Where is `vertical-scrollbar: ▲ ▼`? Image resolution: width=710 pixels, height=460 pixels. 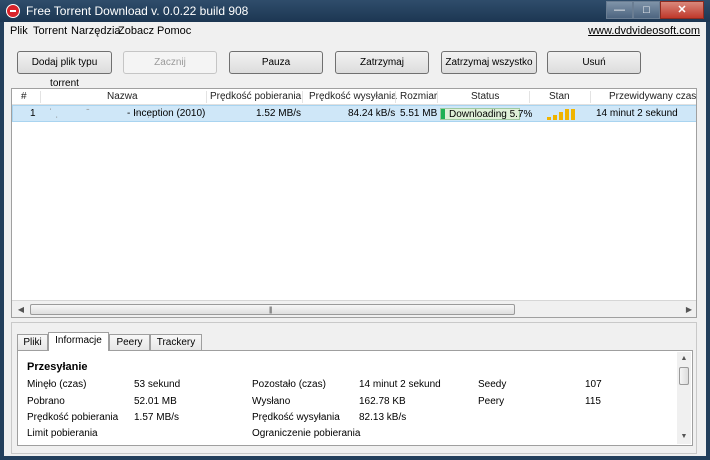
vertical-scrollbar: ▲ ▼ is located at coordinates (684, 398).